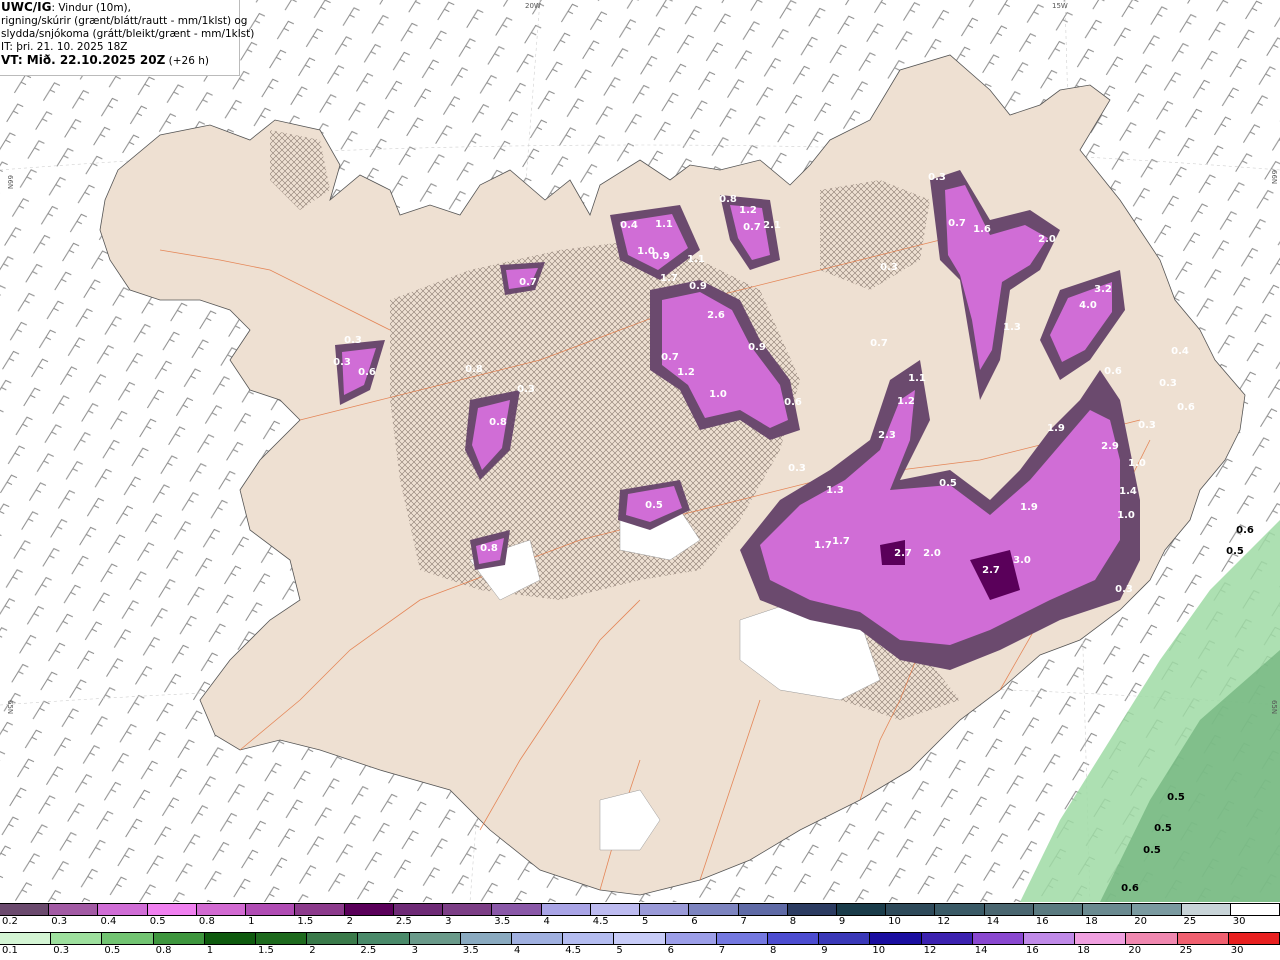  What do you see at coordinates (91, 8) in the screenshot?
I see `variable-title: : Vindur (10m),` at bounding box center [91, 8].